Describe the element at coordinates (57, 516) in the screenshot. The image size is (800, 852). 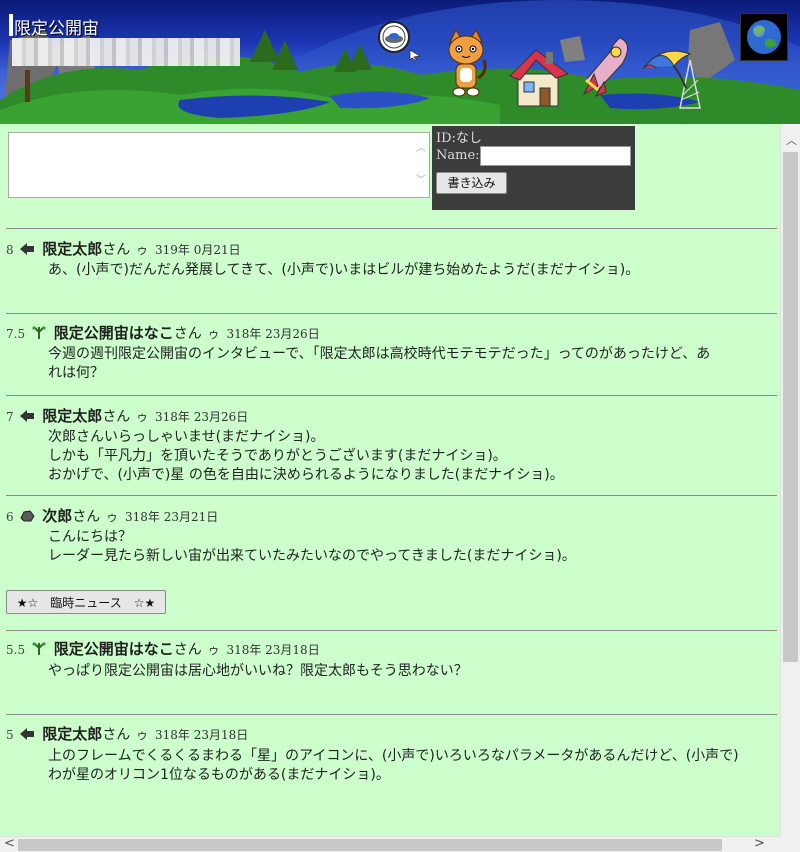
I see `post-author: 次郎` at that location.